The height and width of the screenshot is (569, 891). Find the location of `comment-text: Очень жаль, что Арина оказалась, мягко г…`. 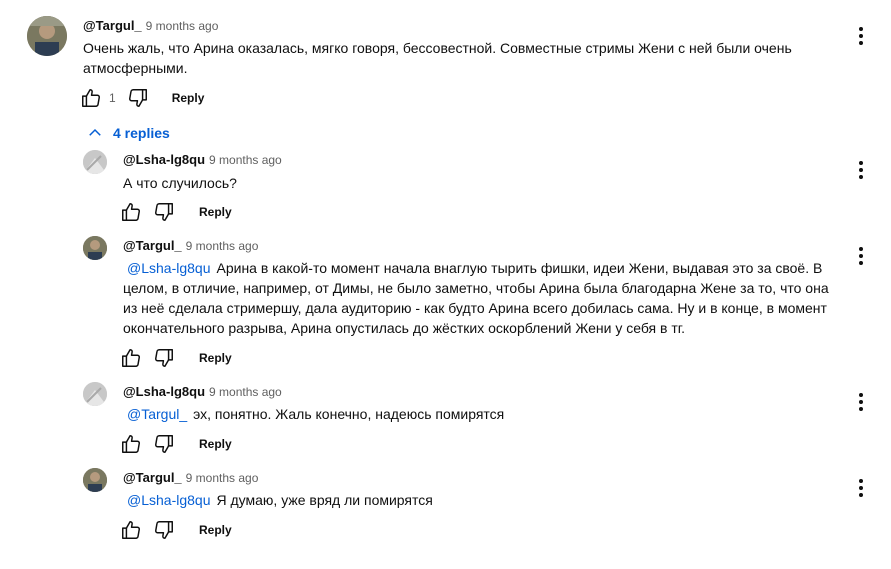

comment-text: Очень жаль, что Арина оказалась, мягко г… is located at coordinates (437, 58).